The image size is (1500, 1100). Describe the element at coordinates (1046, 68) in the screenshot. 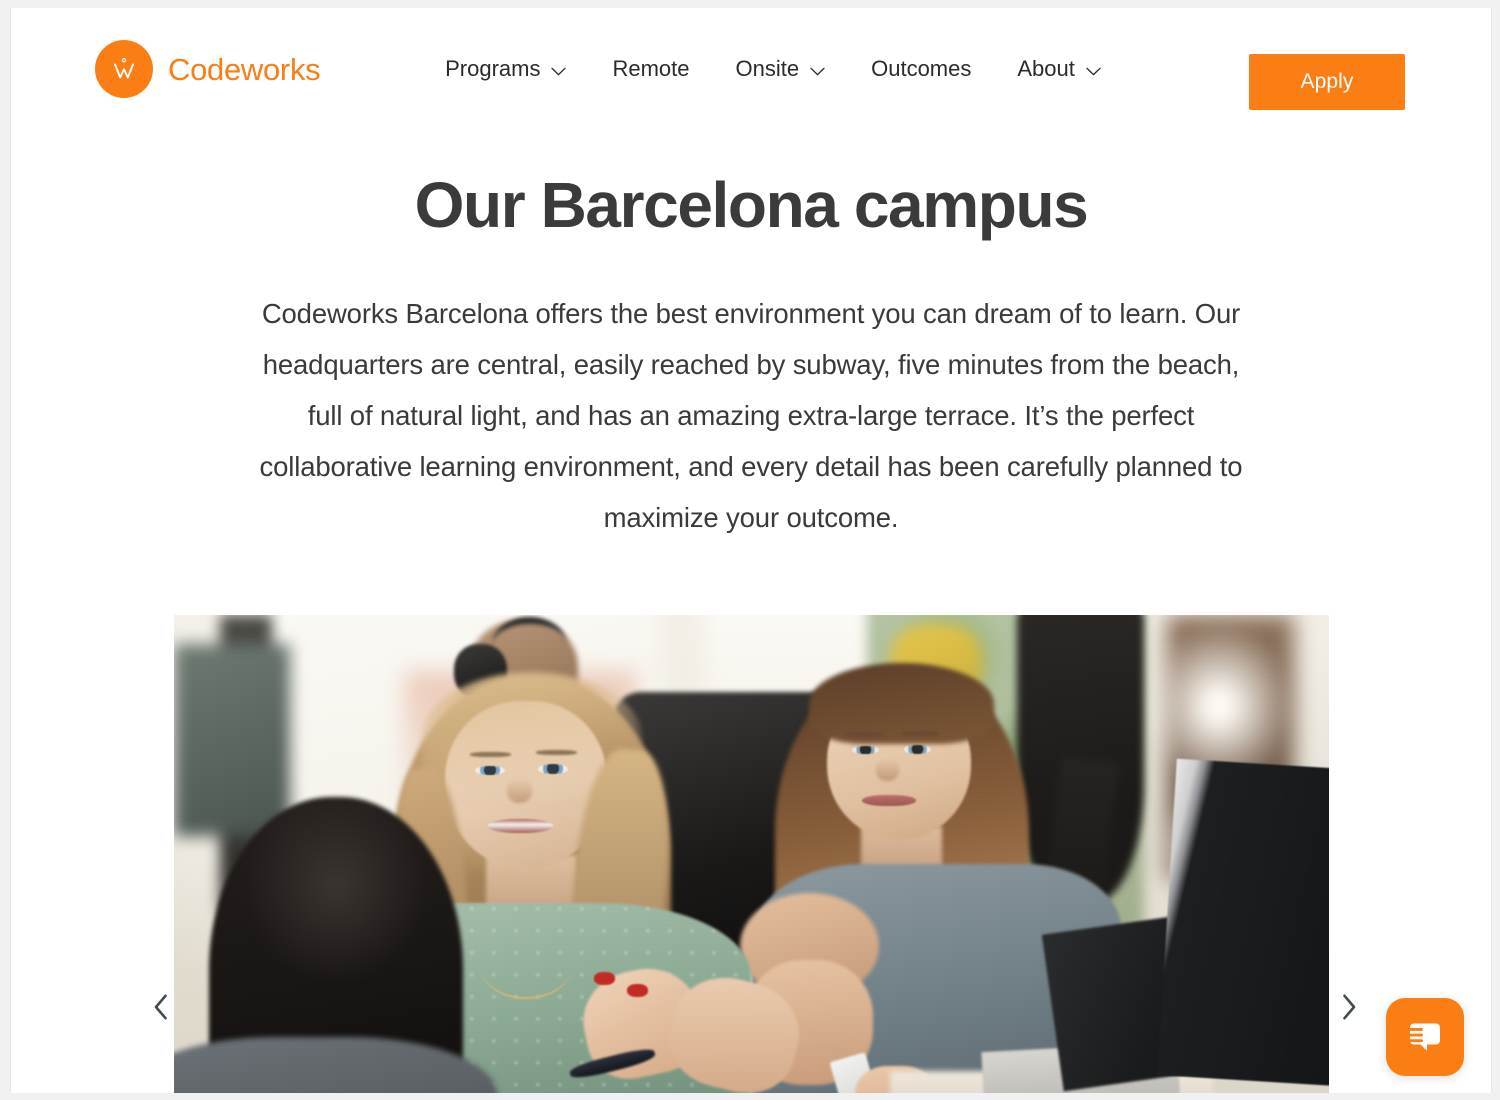

I see `nav-item-label: About` at that location.